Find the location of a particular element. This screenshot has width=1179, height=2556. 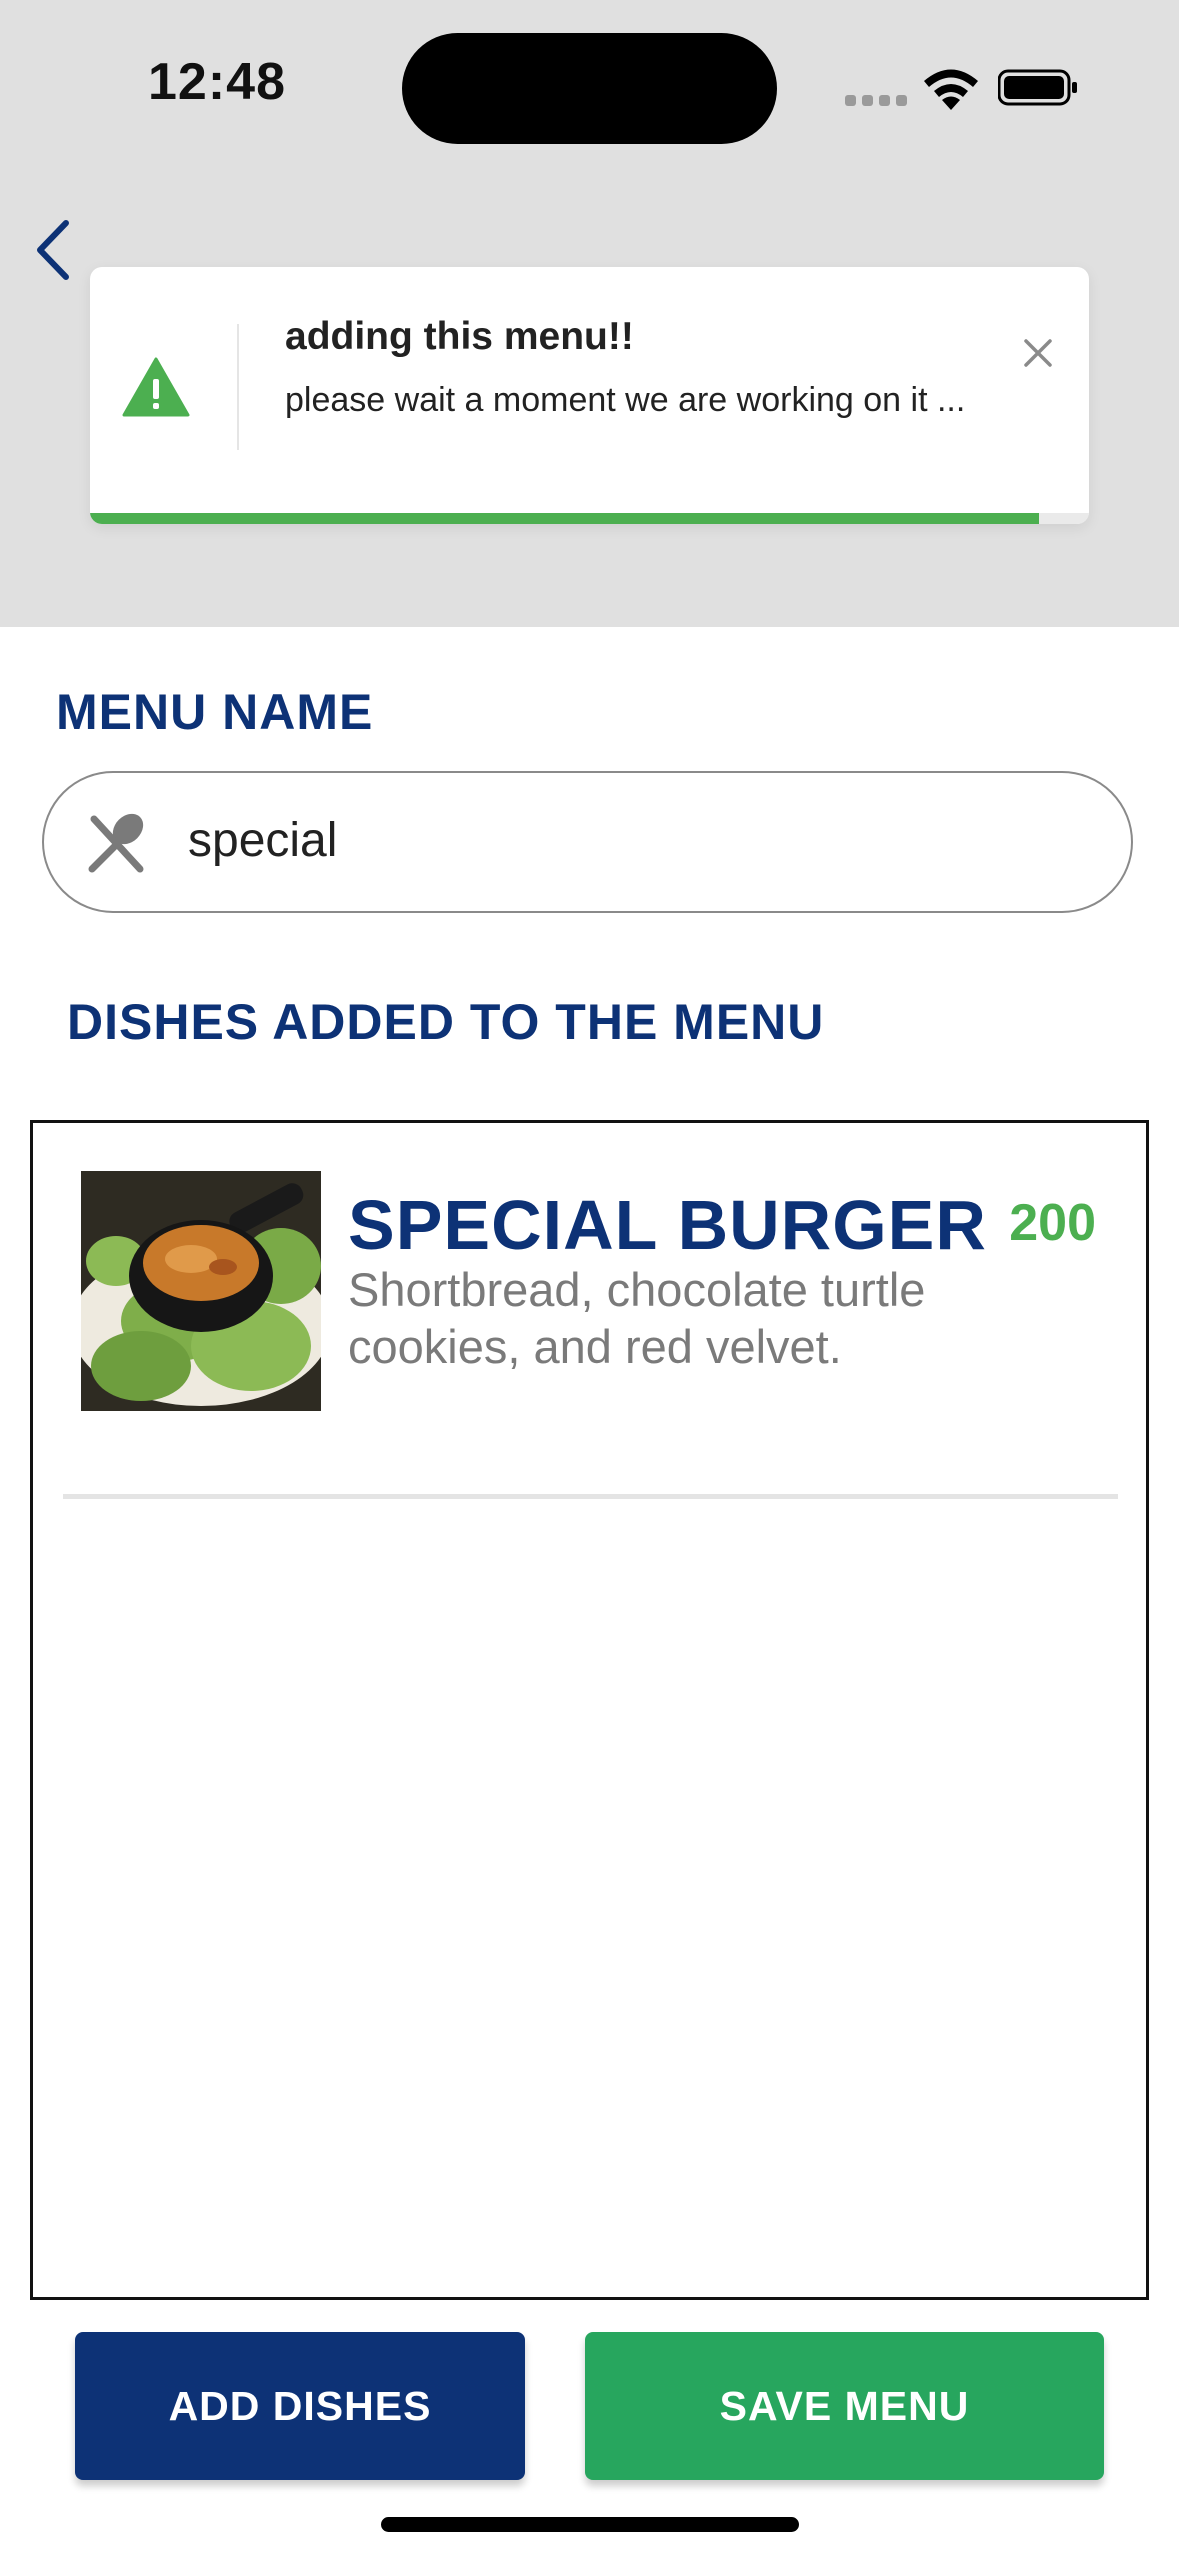

home-indicator is located at coordinates (590, 2524).